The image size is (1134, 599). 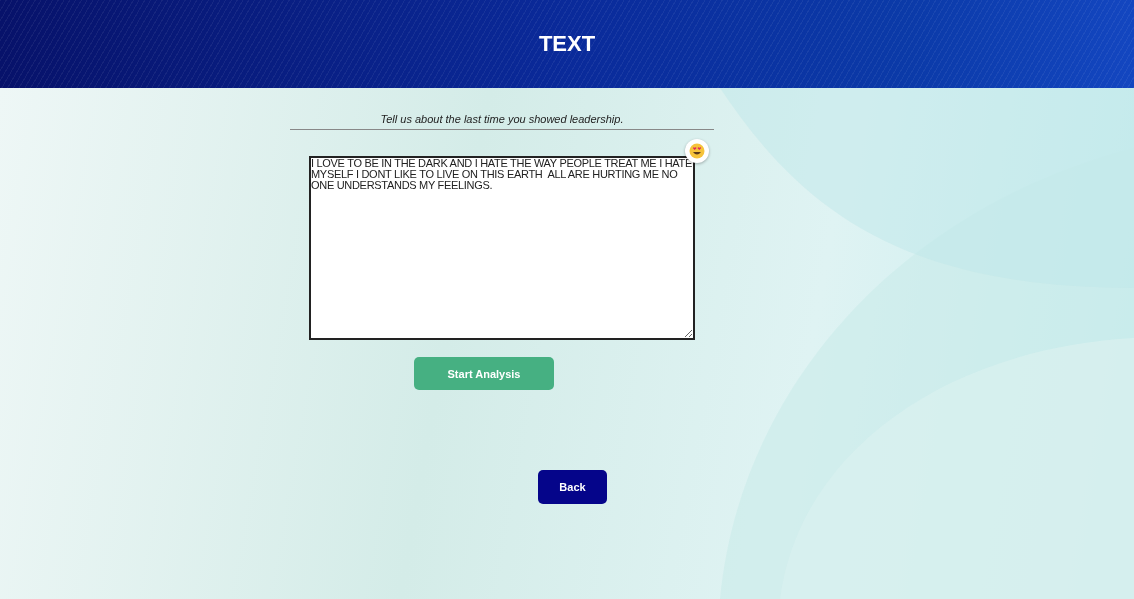 I want to click on back-button: Back, so click(x=572, y=487).